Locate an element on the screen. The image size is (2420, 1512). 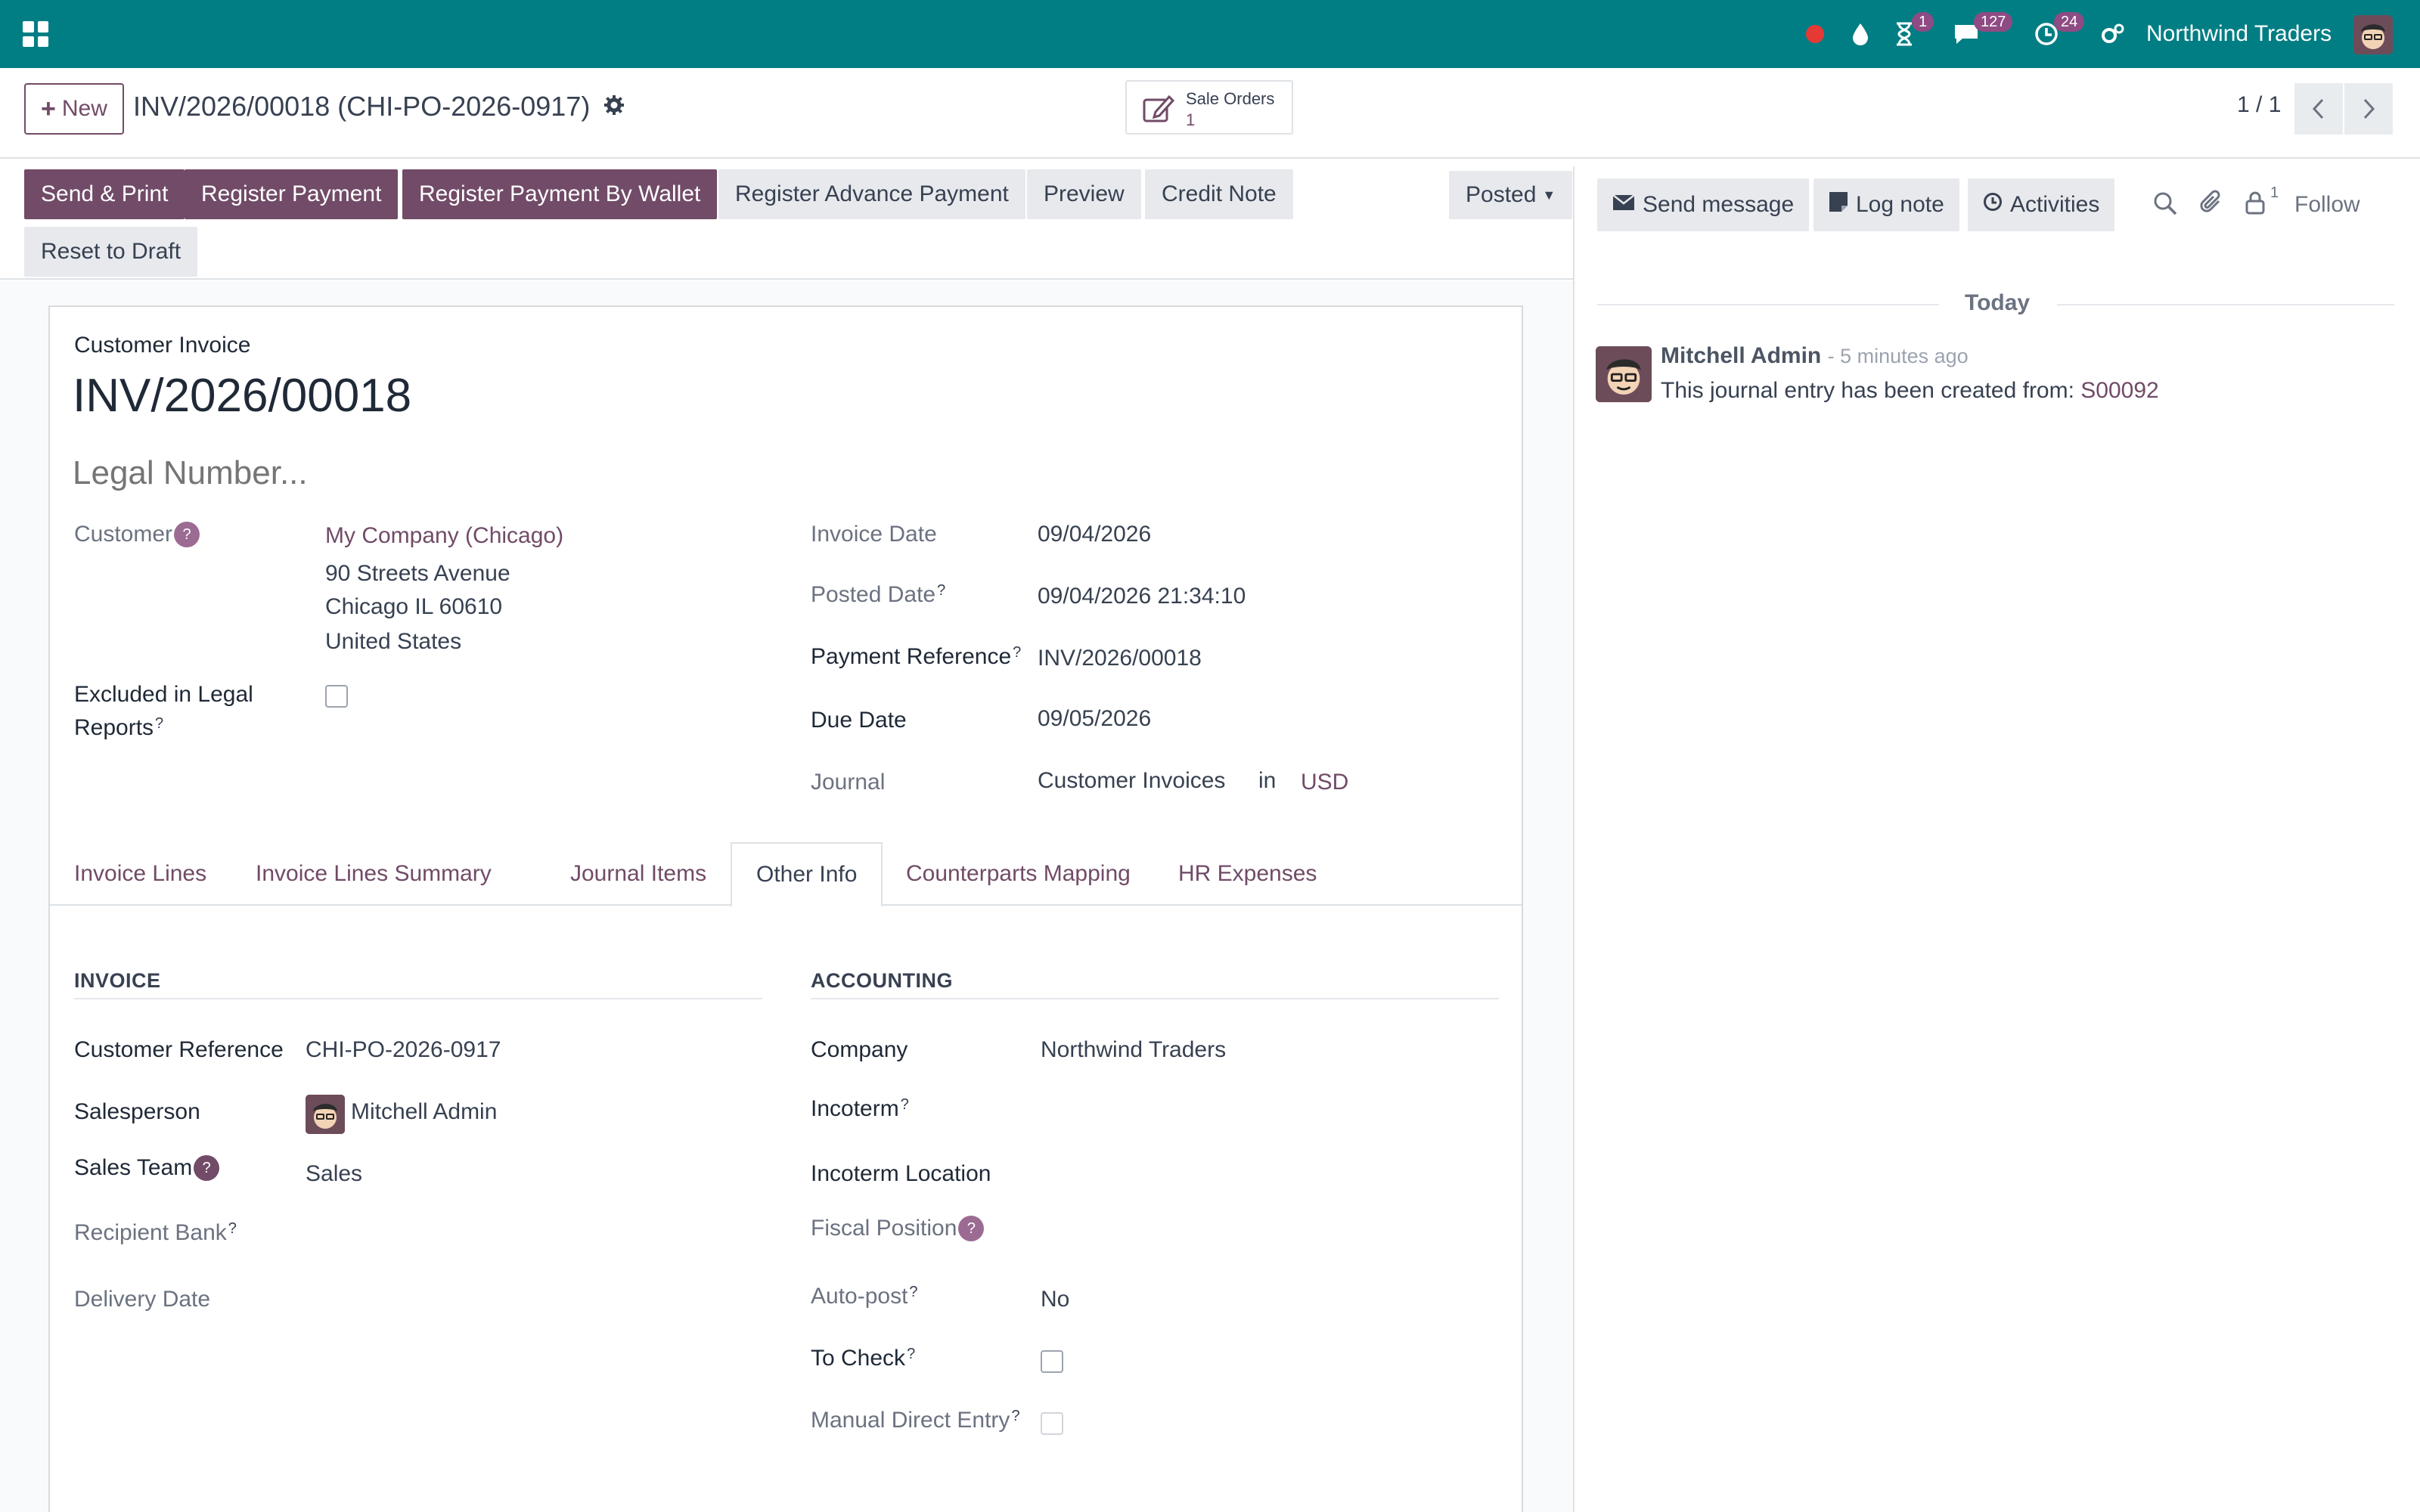
excluded-legal-reports-label-line2: Reports is located at coordinates (114, 727).